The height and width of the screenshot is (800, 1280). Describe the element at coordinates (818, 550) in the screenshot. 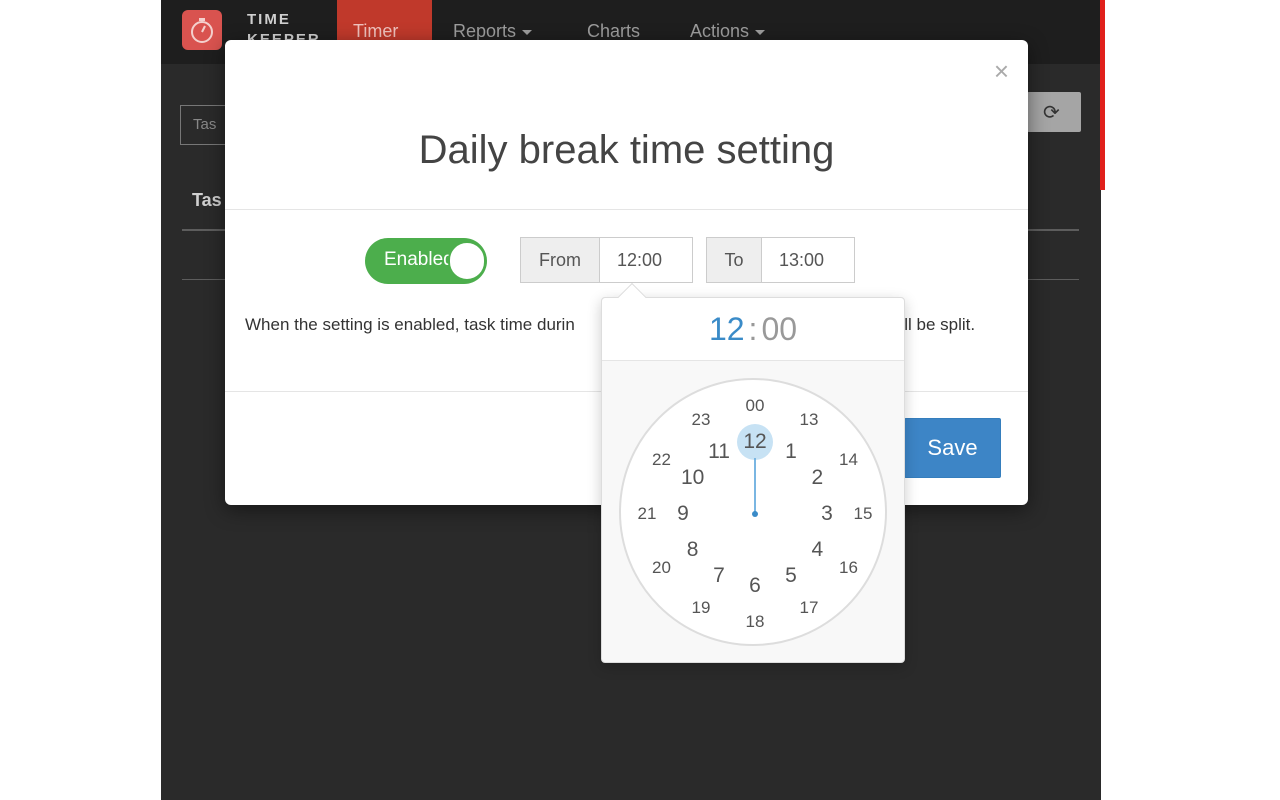

I see `clock-hour-4: 4` at that location.